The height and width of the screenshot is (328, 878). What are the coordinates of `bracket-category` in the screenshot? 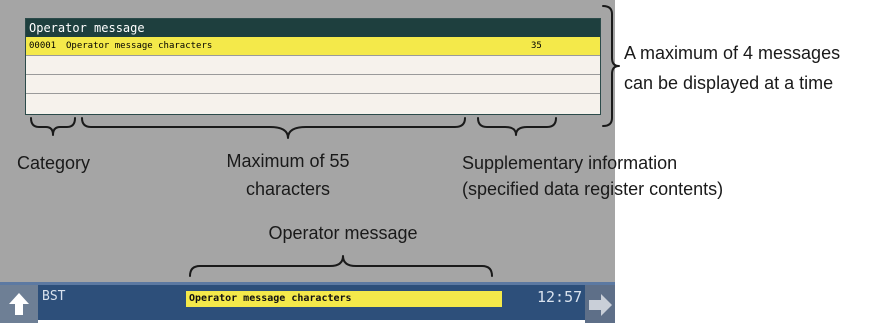 It's located at (53, 126).